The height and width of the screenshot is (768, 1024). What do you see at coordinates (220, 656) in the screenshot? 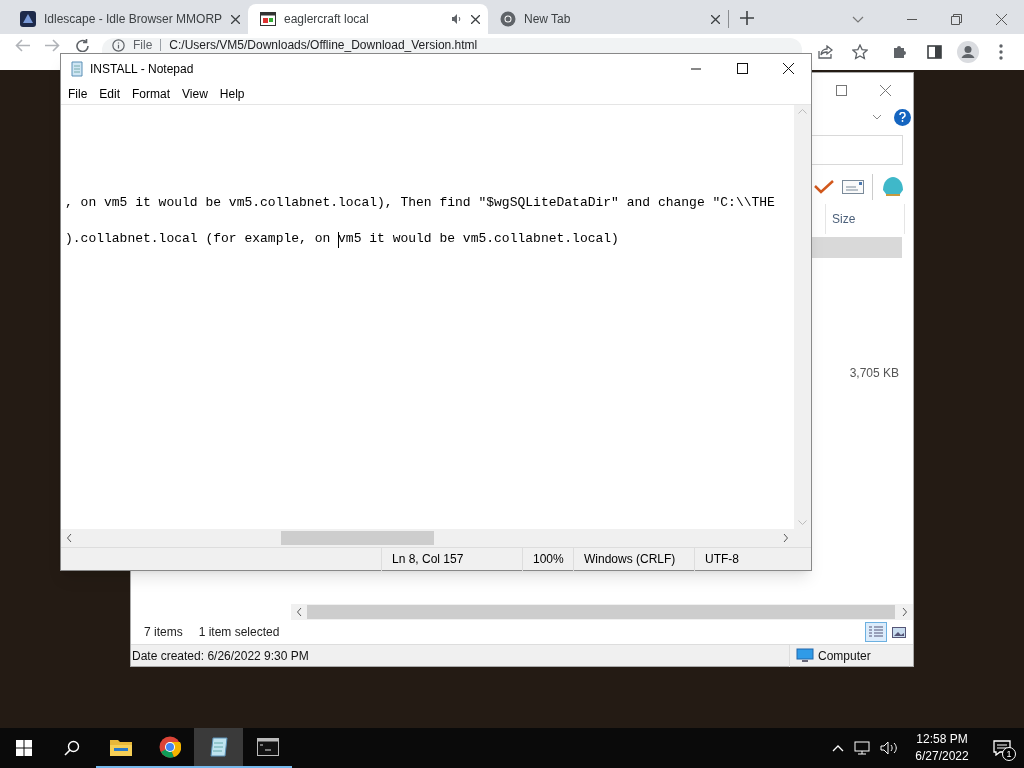
I see `details-text: Date created: 6/26/2022 9:30 PM` at bounding box center [220, 656].